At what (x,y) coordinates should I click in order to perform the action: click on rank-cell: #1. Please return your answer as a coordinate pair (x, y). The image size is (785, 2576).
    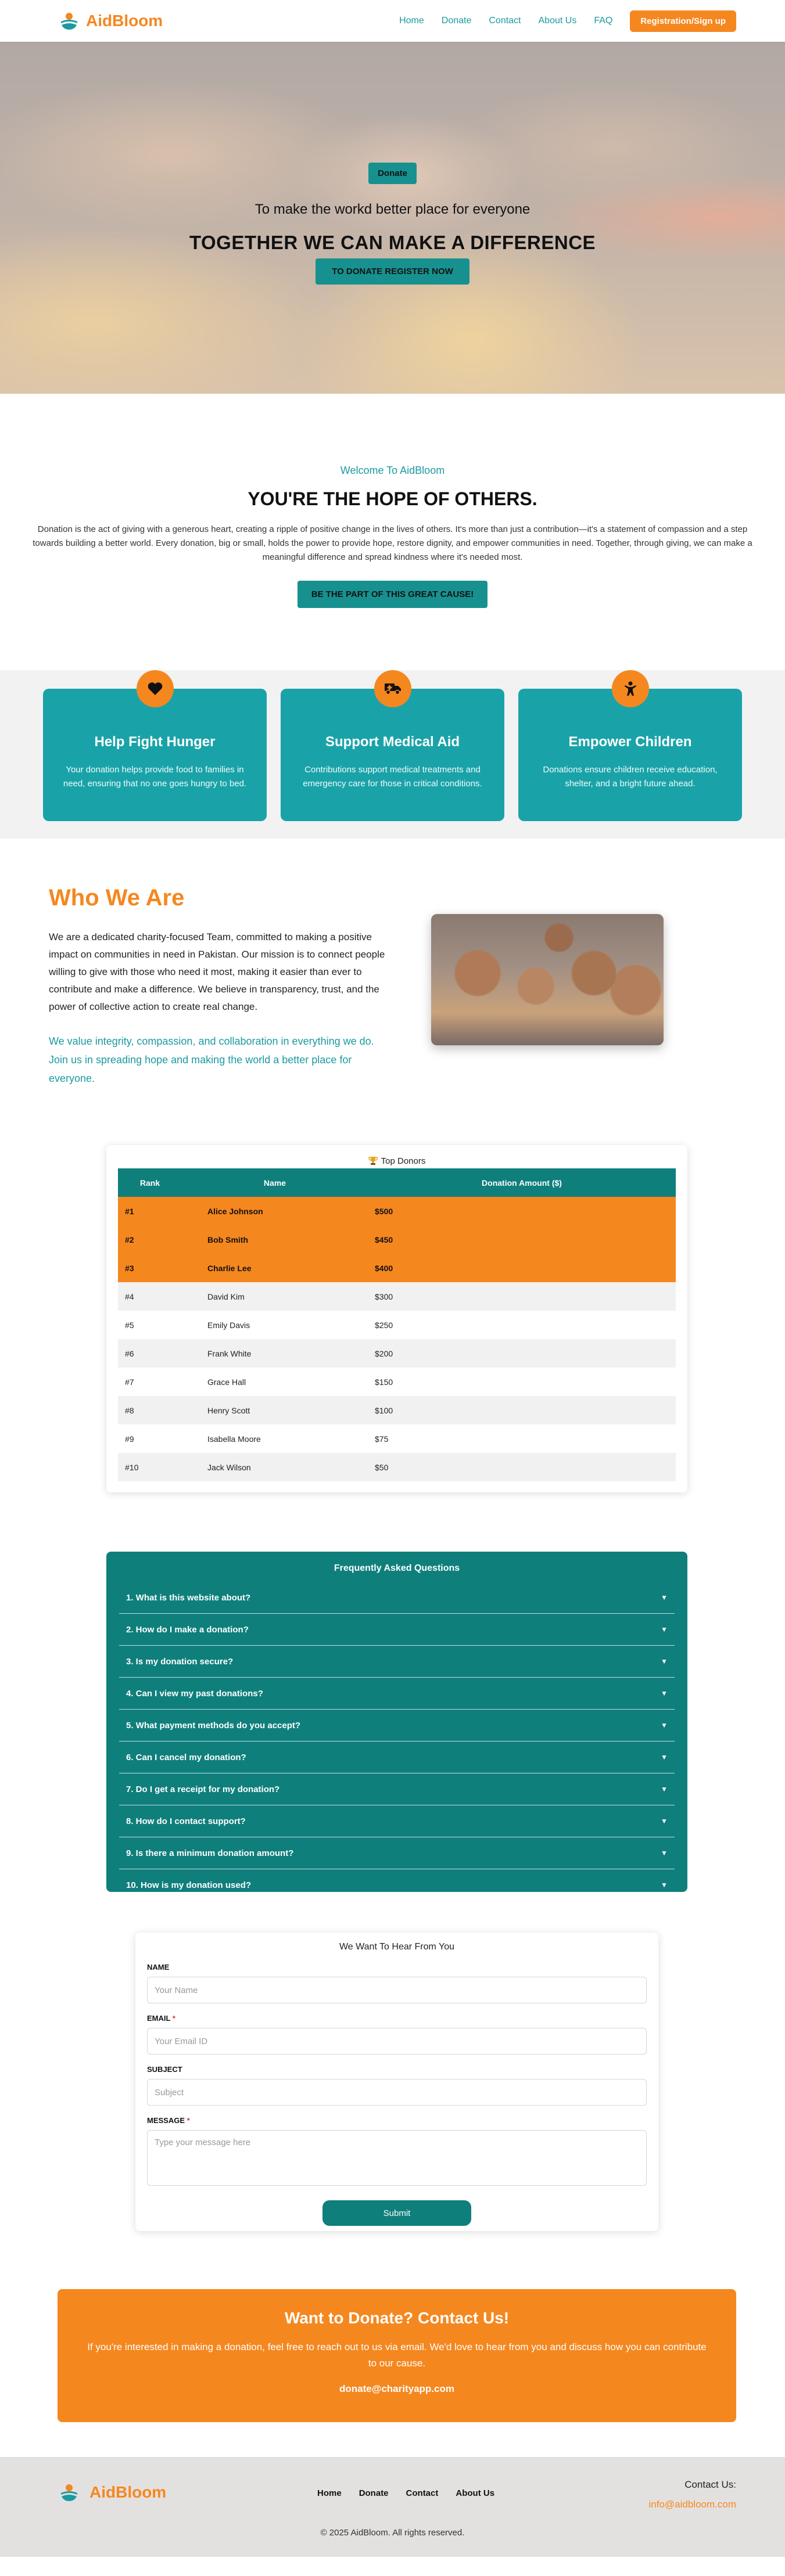
    Looking at the image, I should click on (150, 1211).